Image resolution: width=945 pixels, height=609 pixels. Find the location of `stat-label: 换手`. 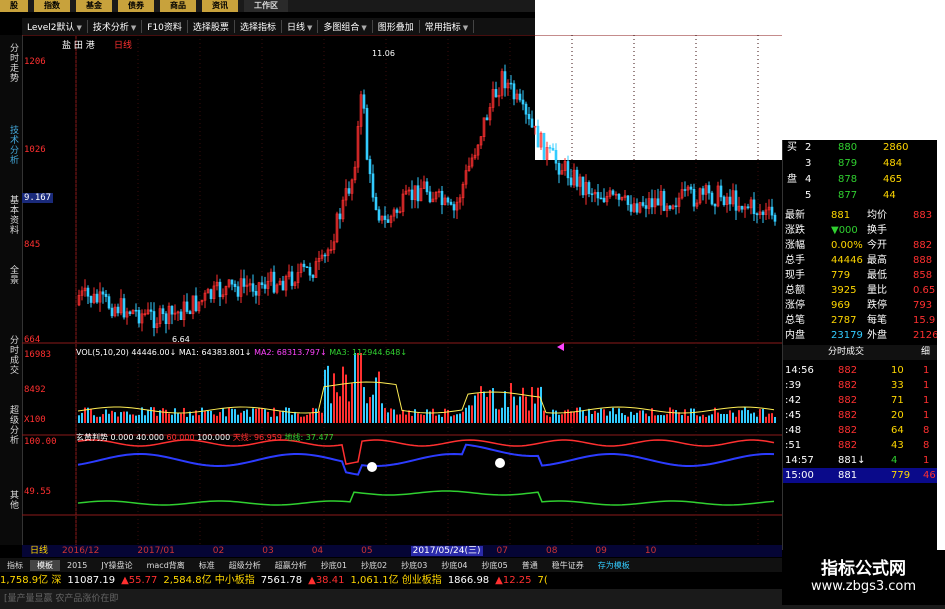

stat-label: 换手 is located at coordinates (877, 230).